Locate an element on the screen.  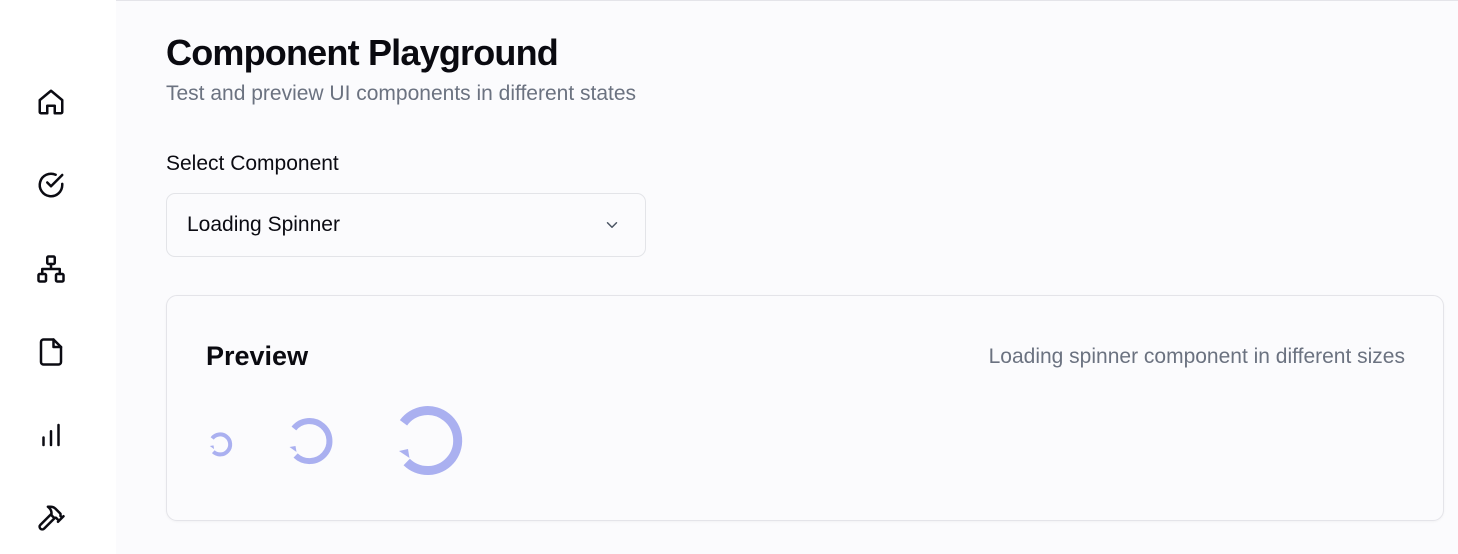
sidebar-item-home is located at coordinates (51, 102).